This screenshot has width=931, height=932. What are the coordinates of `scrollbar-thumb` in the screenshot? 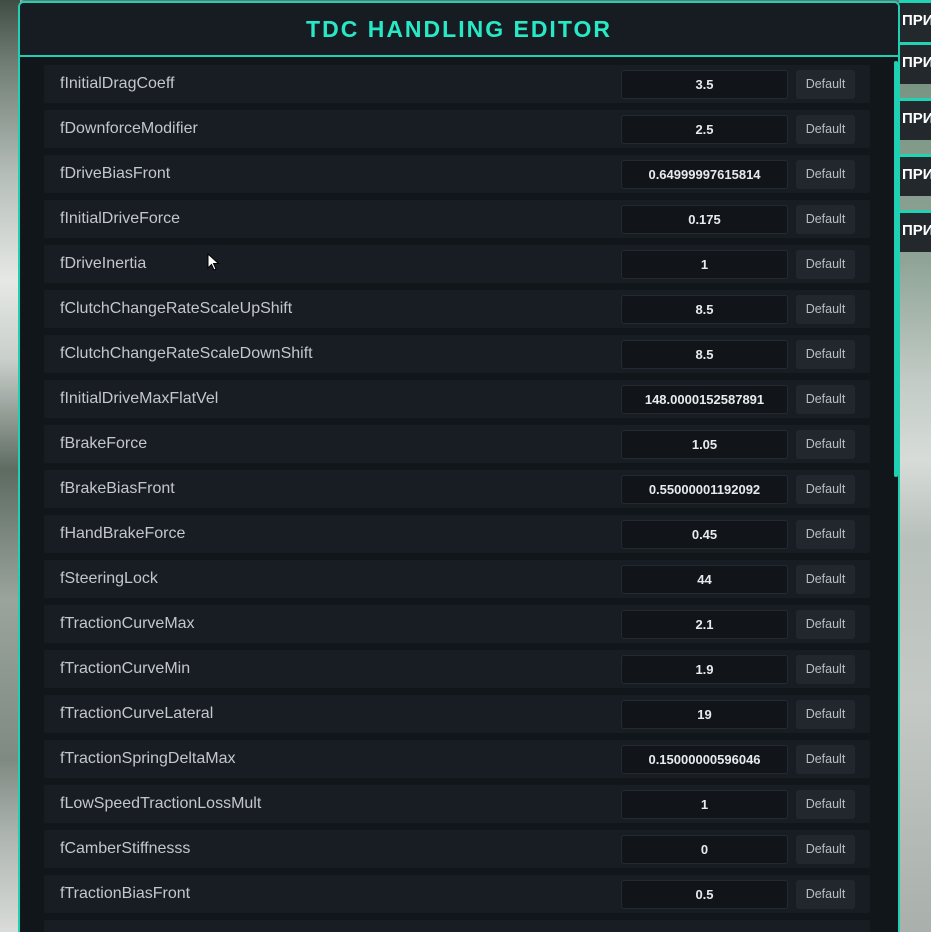 It's located at (896, 269).